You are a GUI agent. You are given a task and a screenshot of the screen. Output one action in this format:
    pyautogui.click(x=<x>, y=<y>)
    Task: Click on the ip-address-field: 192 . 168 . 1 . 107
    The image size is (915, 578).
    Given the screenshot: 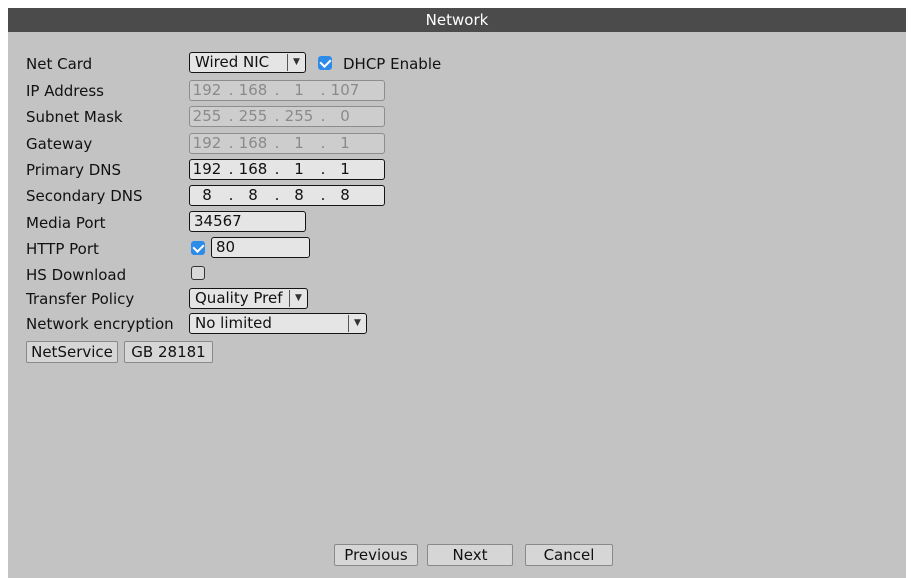 What is the action you would take?
    pyautogui.click(x=287, y=90)
    